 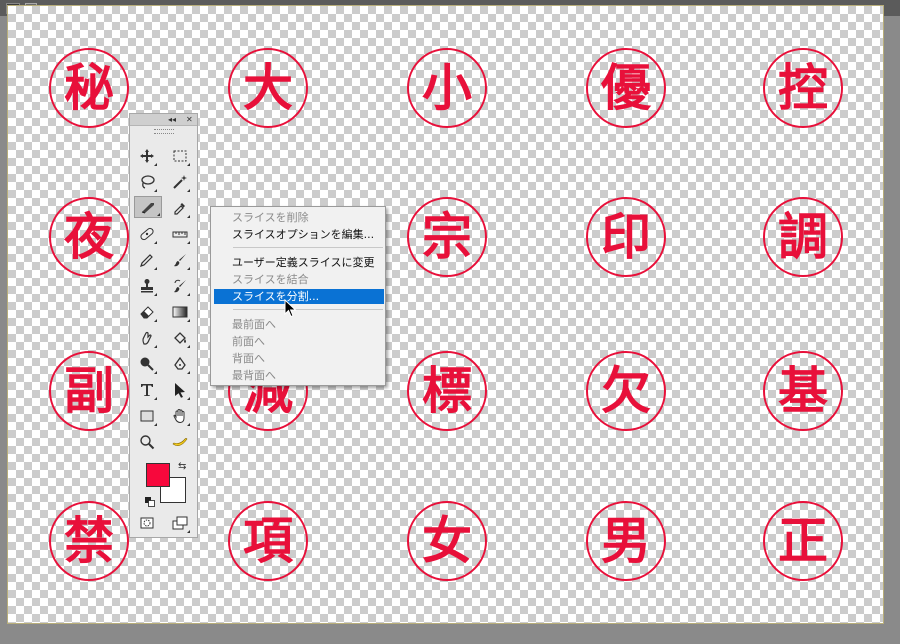 I want to click on slice-icon, so click(x=148, y=207).